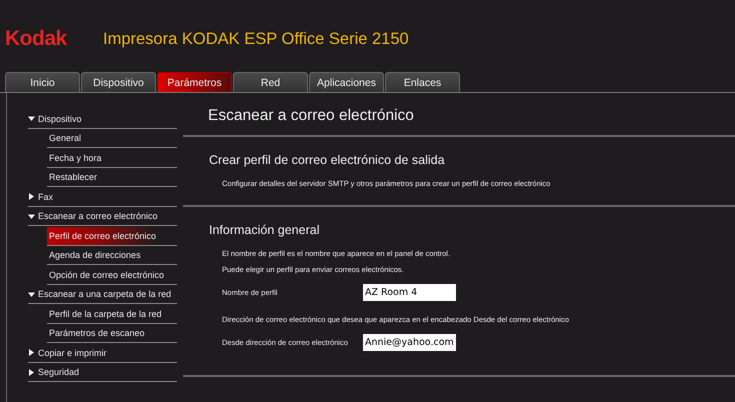 The width and height of the screenshot is (735, 402). Describe the element at coordinates (112, 275) in the screenshot. I see `sidebar-item: Opción de correo electrónico` at that location.